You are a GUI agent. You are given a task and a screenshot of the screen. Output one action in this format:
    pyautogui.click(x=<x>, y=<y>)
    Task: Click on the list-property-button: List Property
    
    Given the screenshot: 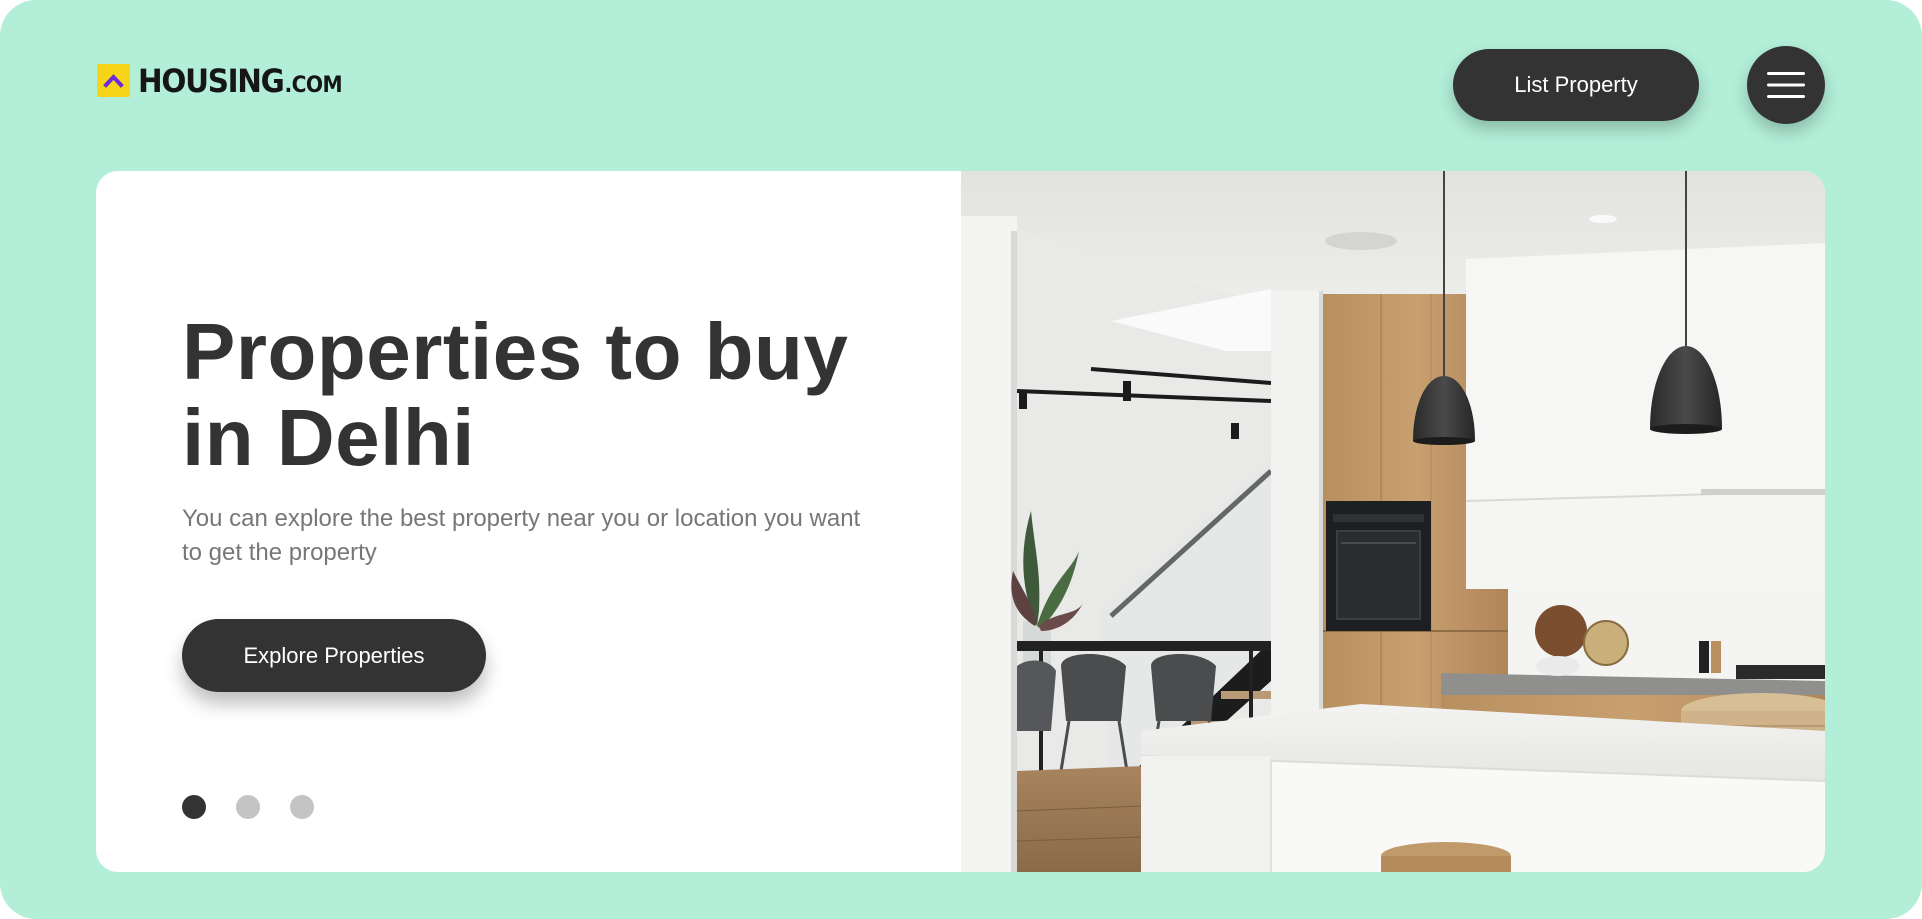 What is the action you would take?
    pyautogui.click(x=1576, y=85)
    